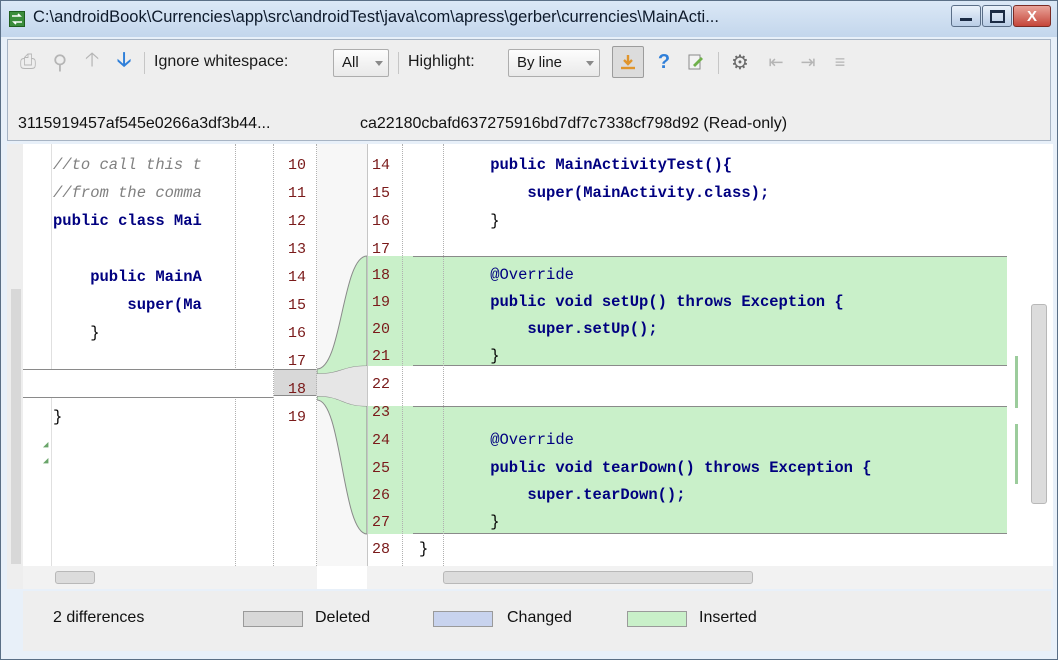 Image resolution: width=1058 pixels, height=660 pixels. Describe the element at coordinates (611, 193) in the screenshot. I see `right-code-line: super(MainActivity.class);` at that location.